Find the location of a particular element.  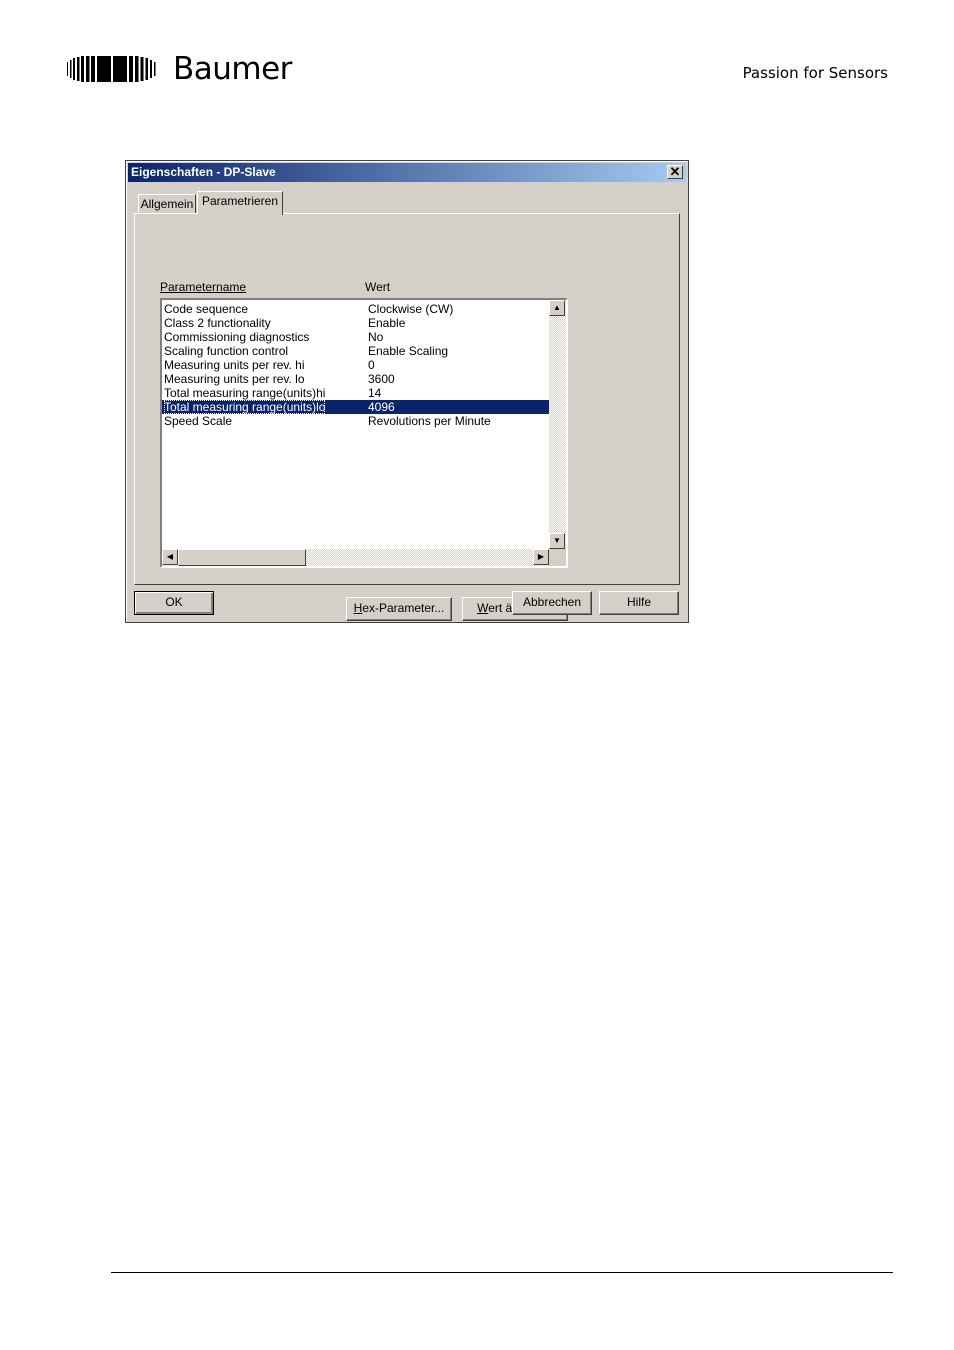

footer-rule is located at coordinates (502, 1272).